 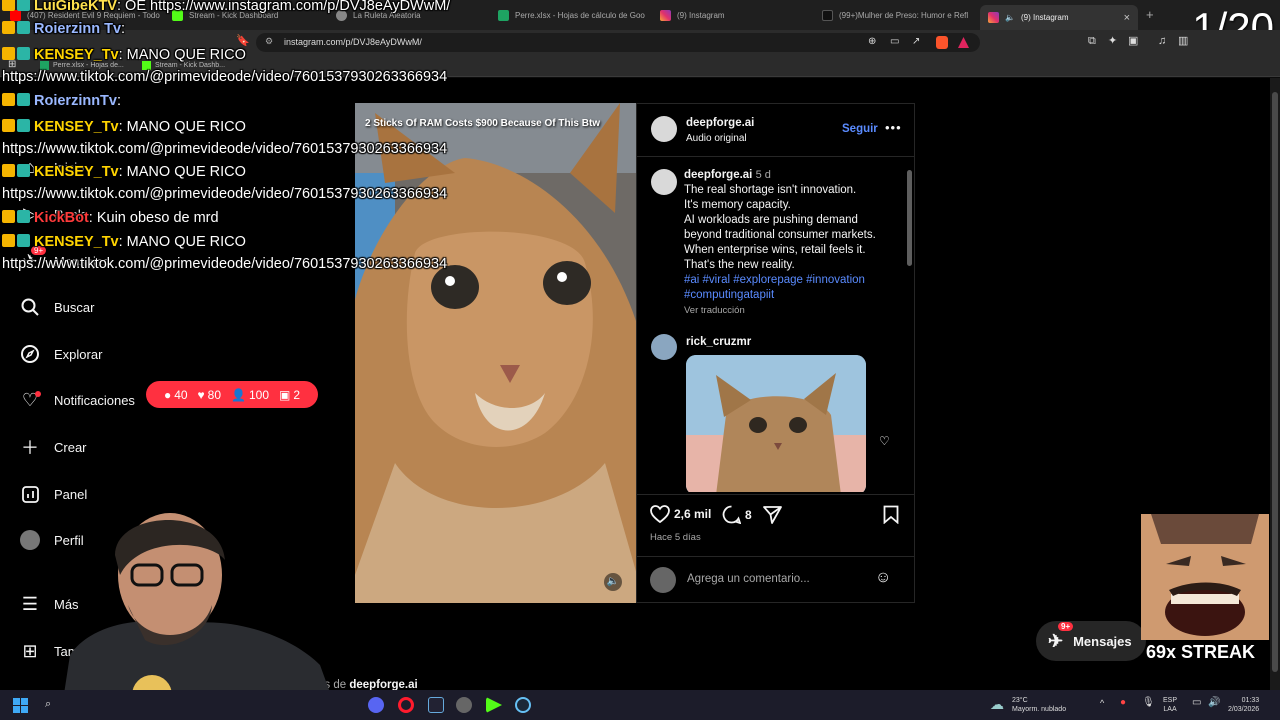 I want to click on messages-float-button: ✈ 9+ Mensajes, so click(x=1091, y=641).